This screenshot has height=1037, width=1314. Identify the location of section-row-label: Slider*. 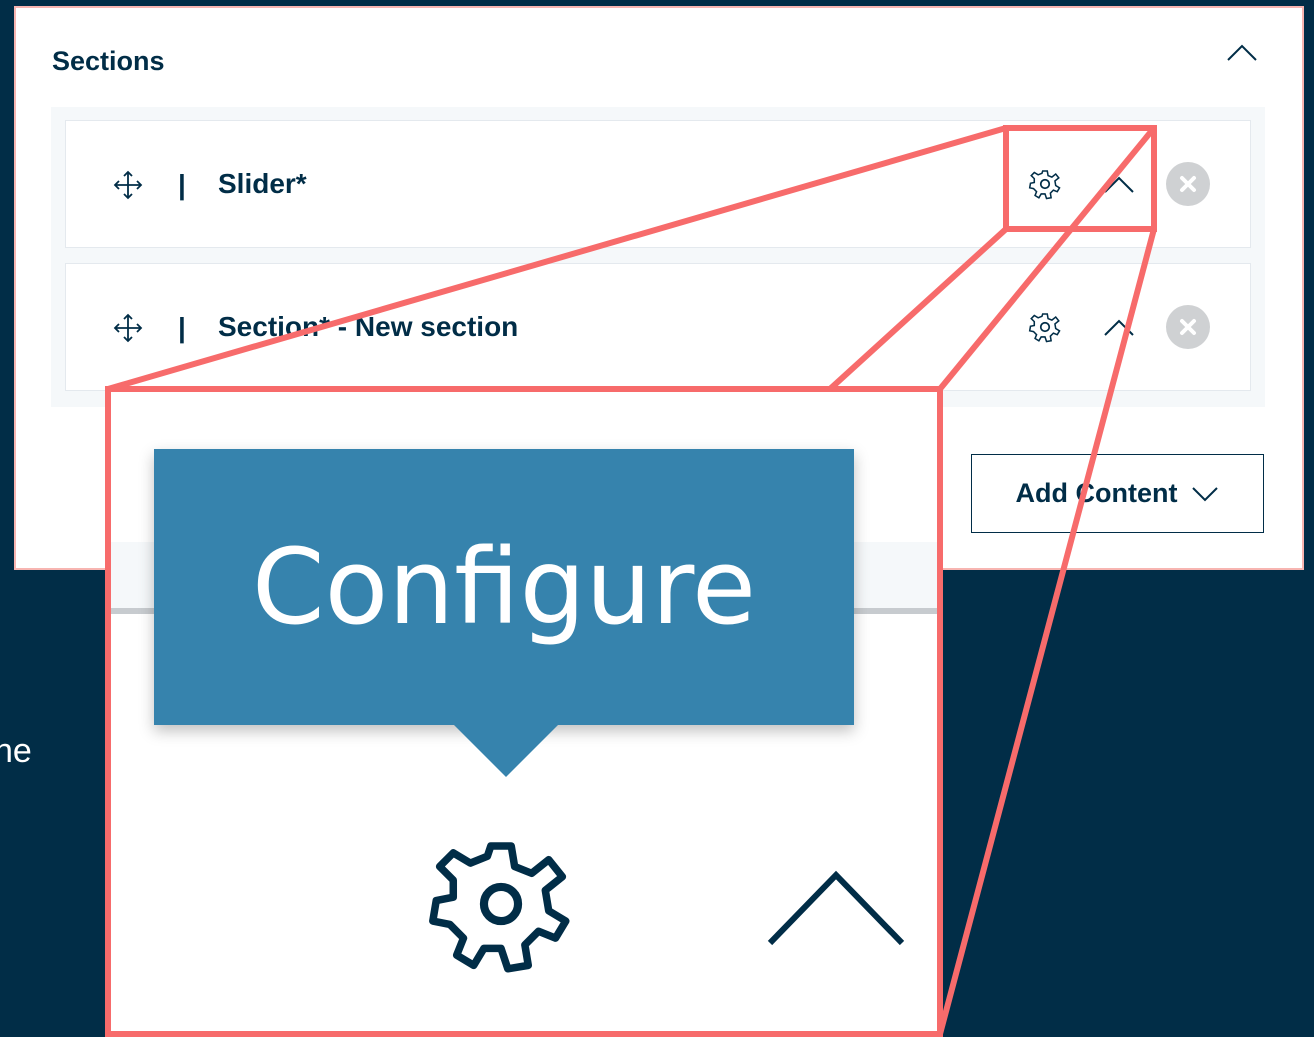
(262, 183).